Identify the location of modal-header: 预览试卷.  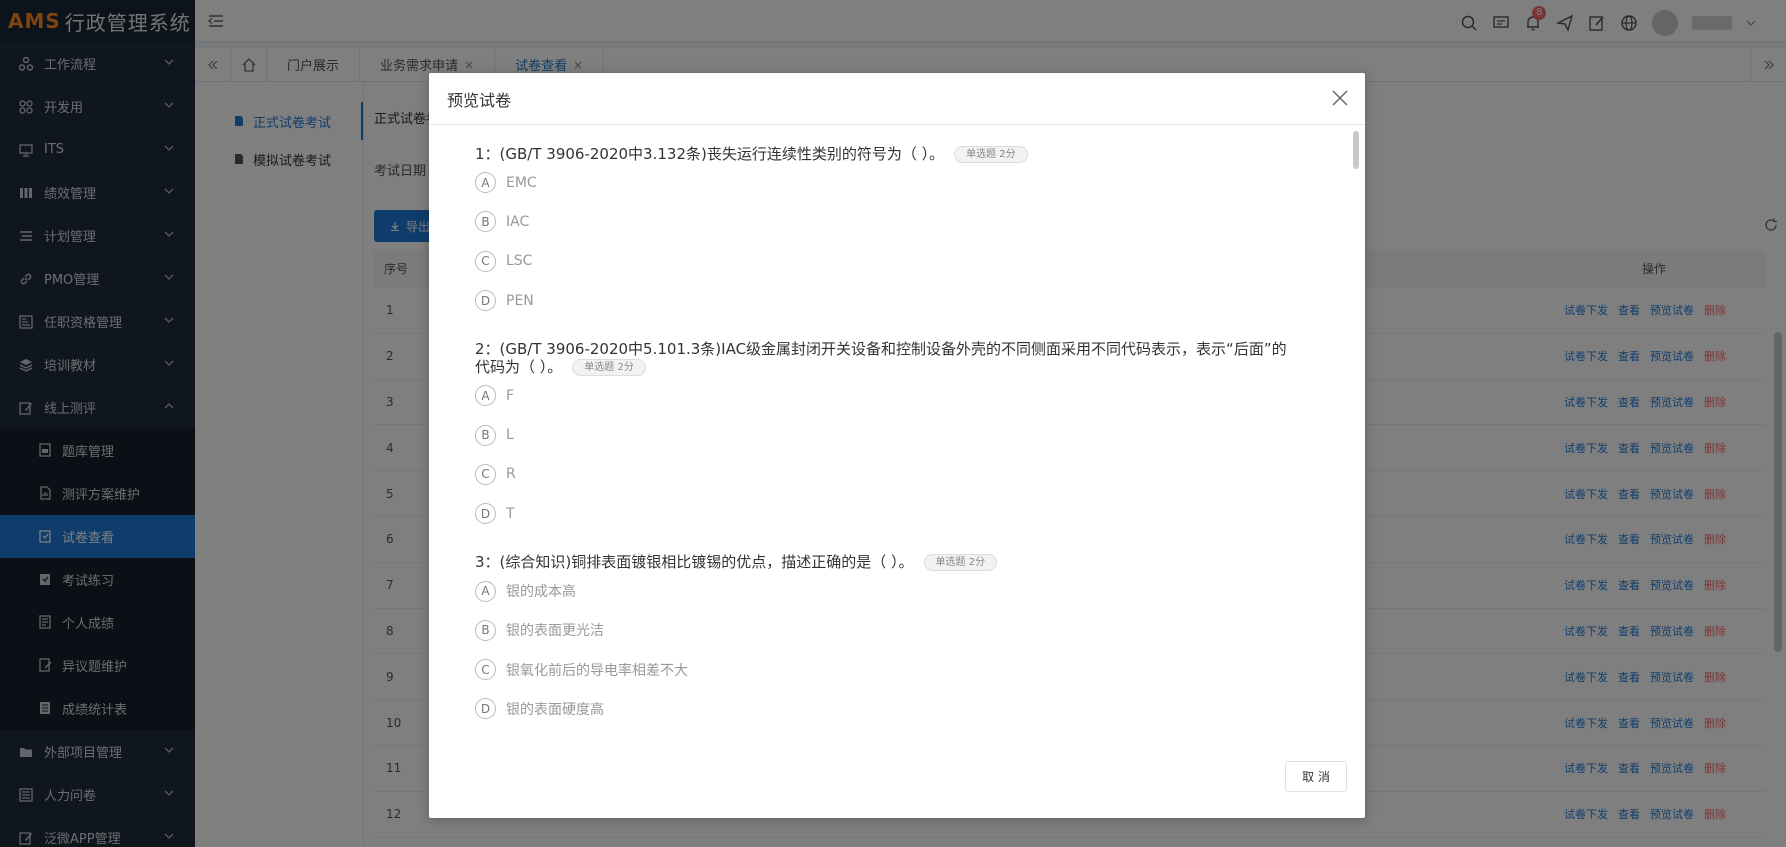
(897, 99).